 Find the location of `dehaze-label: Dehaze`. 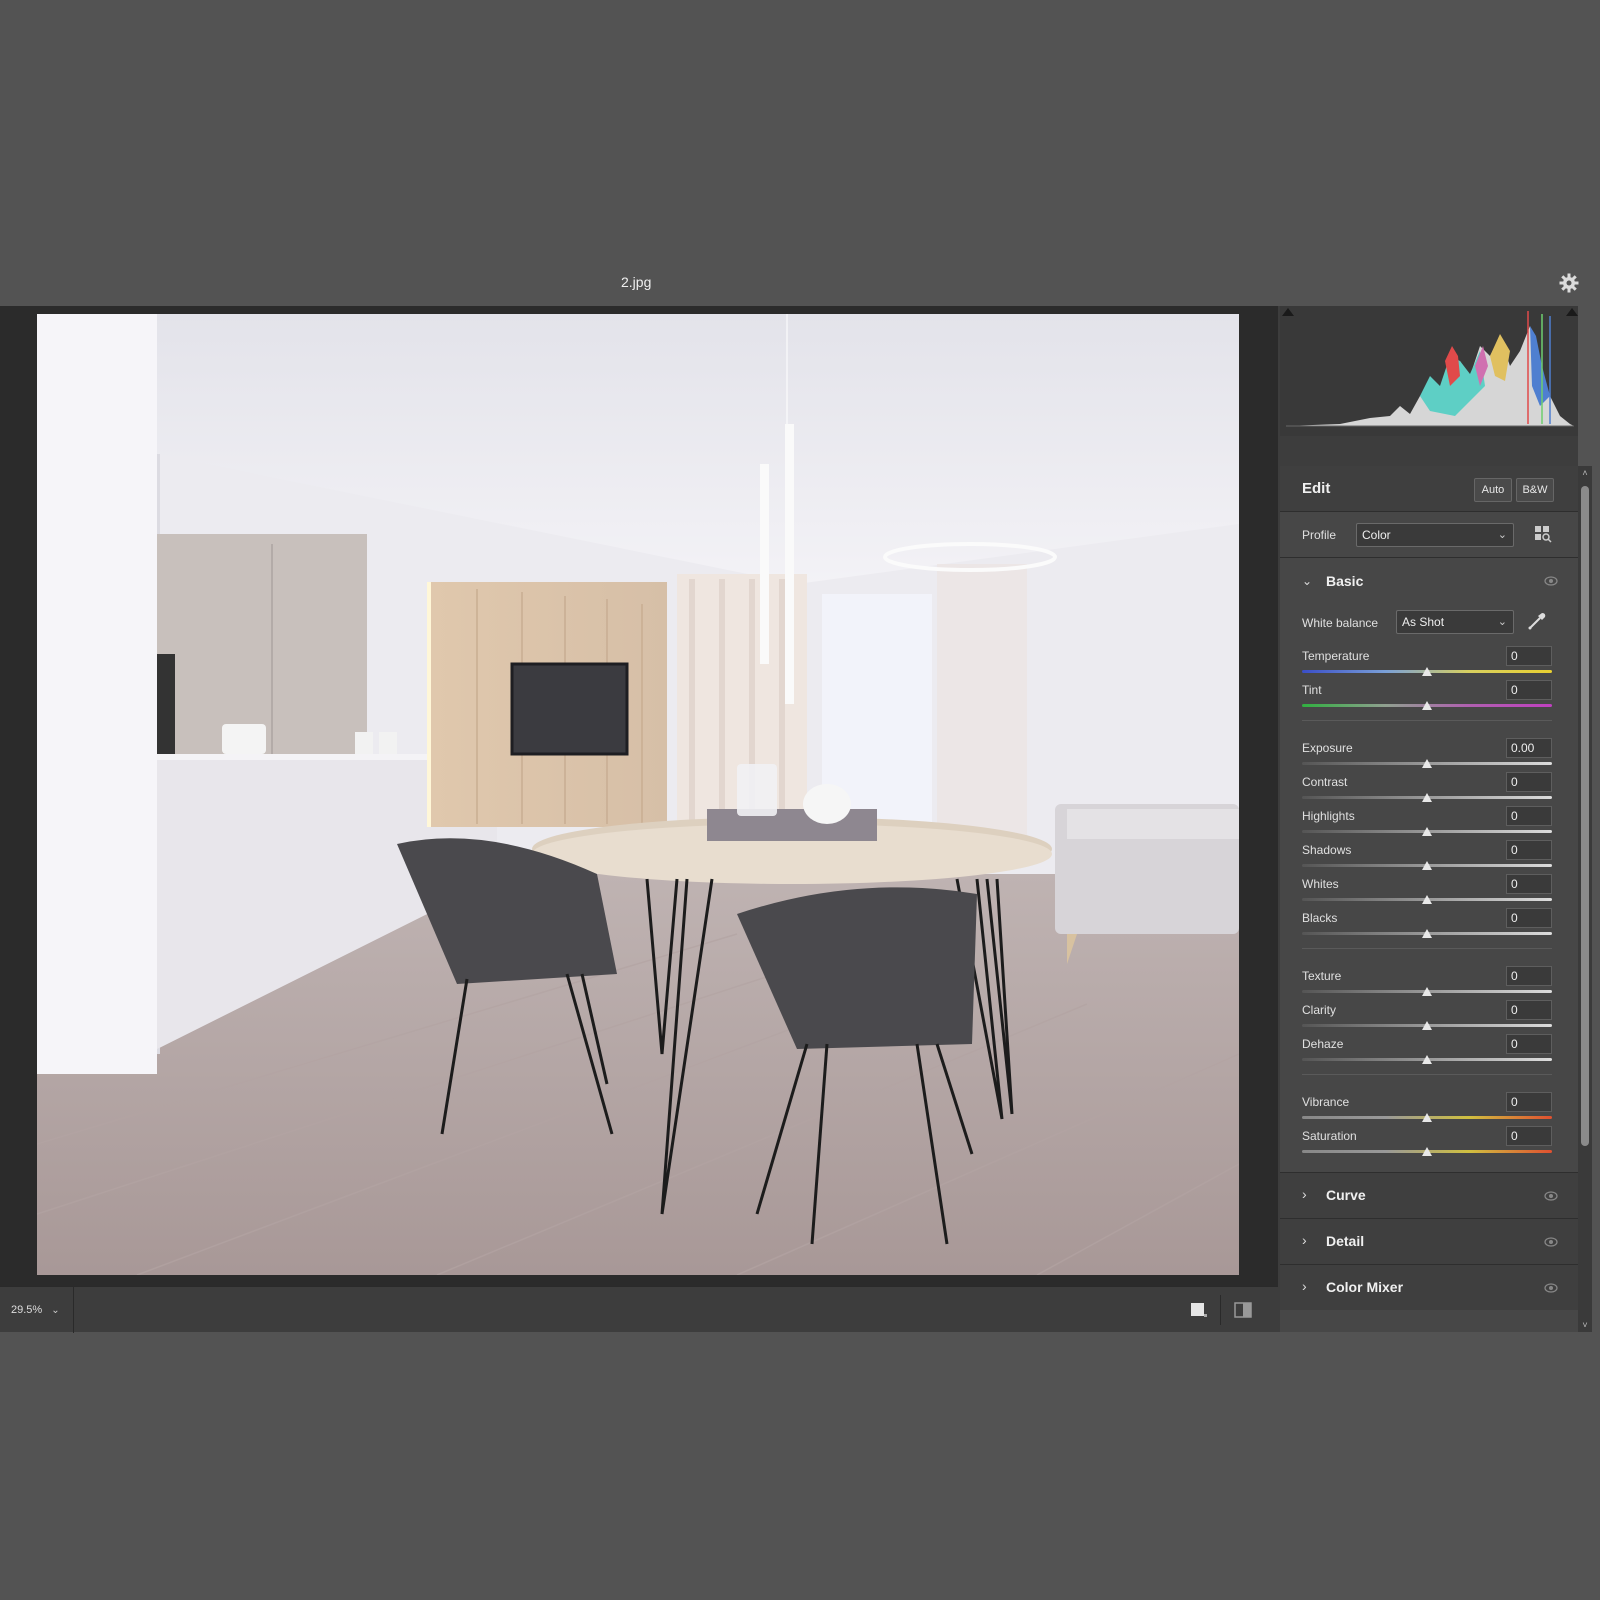

dehaze-label: Dehaze is located at coordinates (1323, 1044).